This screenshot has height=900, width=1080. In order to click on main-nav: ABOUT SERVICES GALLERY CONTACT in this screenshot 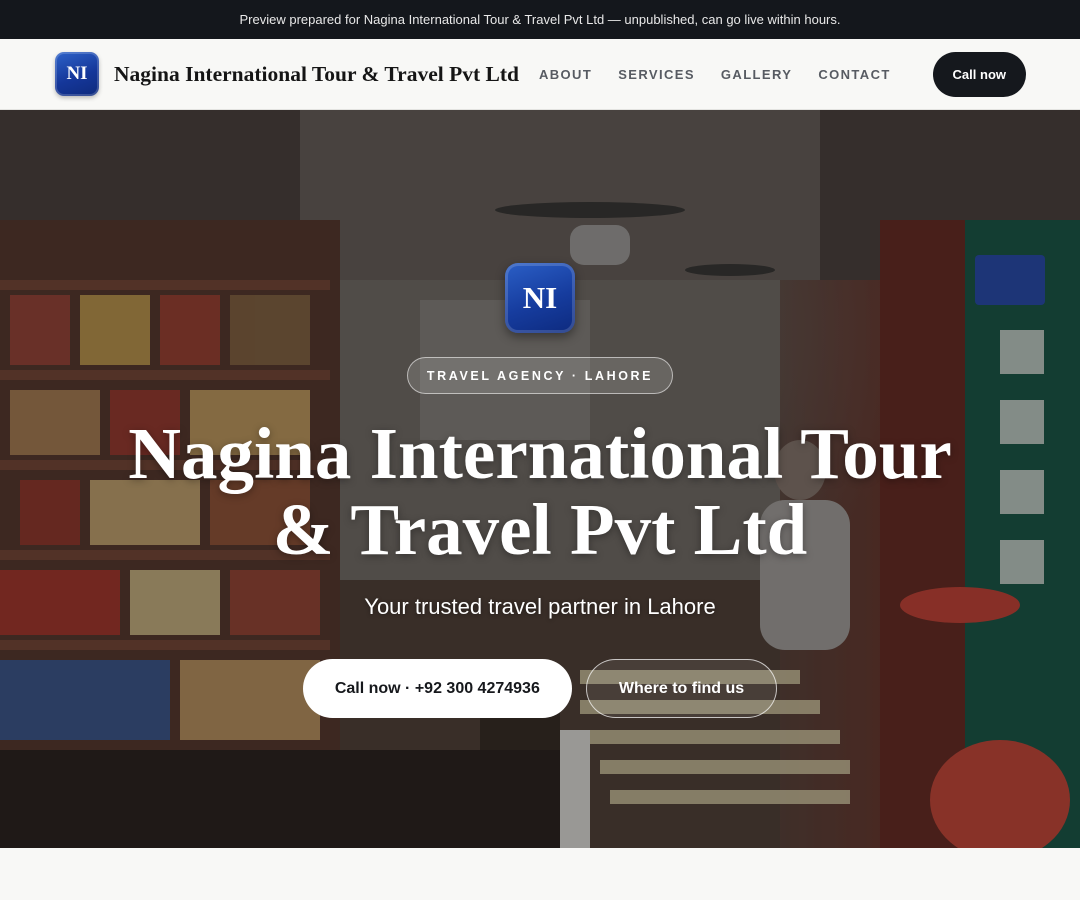, I will do `click(715, 74)`.